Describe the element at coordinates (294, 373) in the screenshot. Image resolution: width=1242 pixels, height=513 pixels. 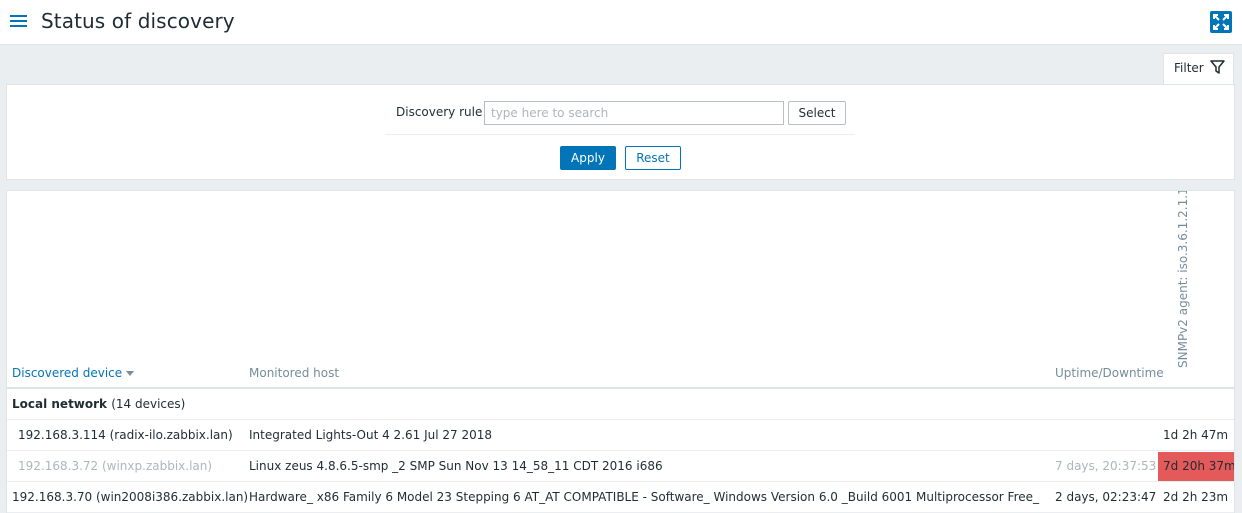
I see `column-header-monitored-host: Monitored host` at that location.